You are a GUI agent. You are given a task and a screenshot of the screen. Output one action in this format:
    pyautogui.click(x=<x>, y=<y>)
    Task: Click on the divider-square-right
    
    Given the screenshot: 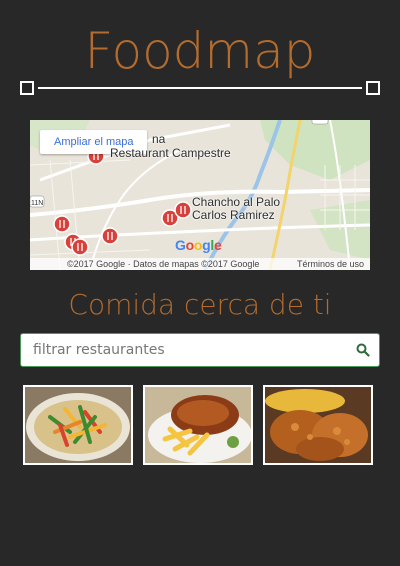 What is the action you would take?
    pyautogui.click(x=373, y=88)
    